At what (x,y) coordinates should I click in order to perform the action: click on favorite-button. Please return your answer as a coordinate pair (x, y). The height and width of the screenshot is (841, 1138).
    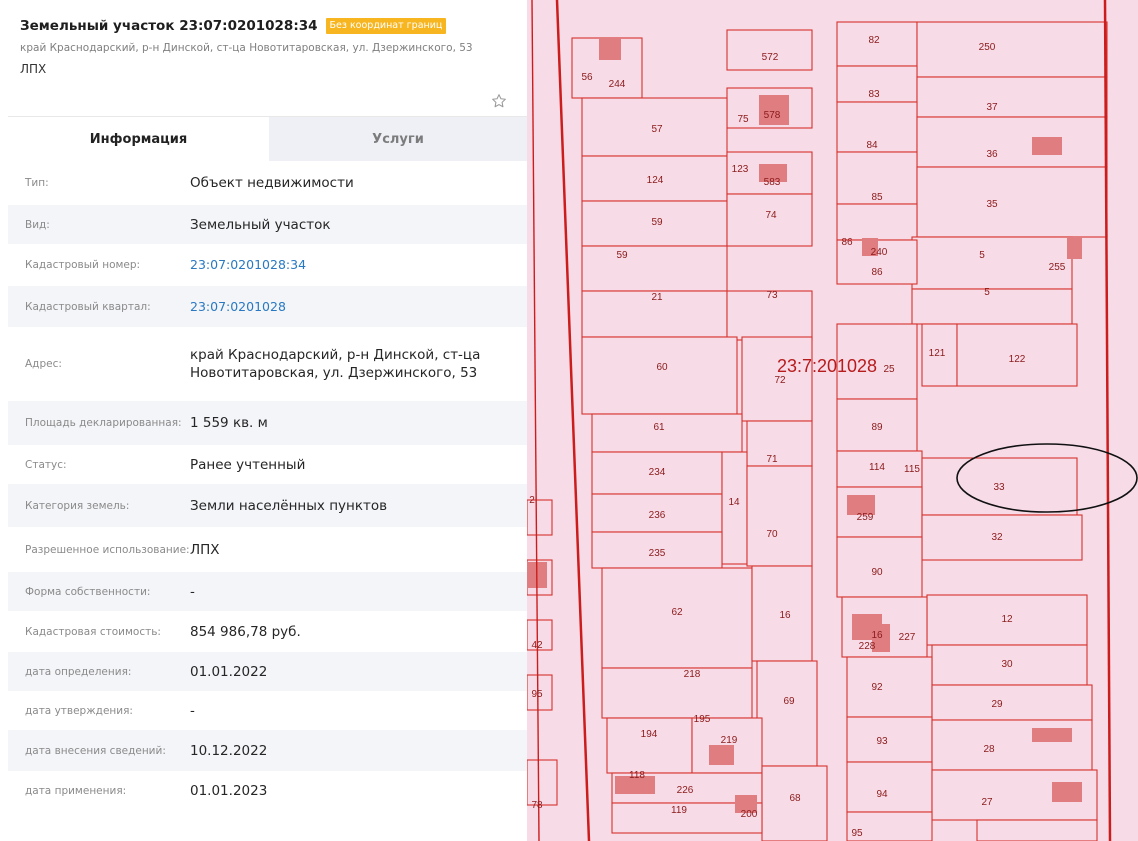
    Looking at the image, I should click on (499, 101).